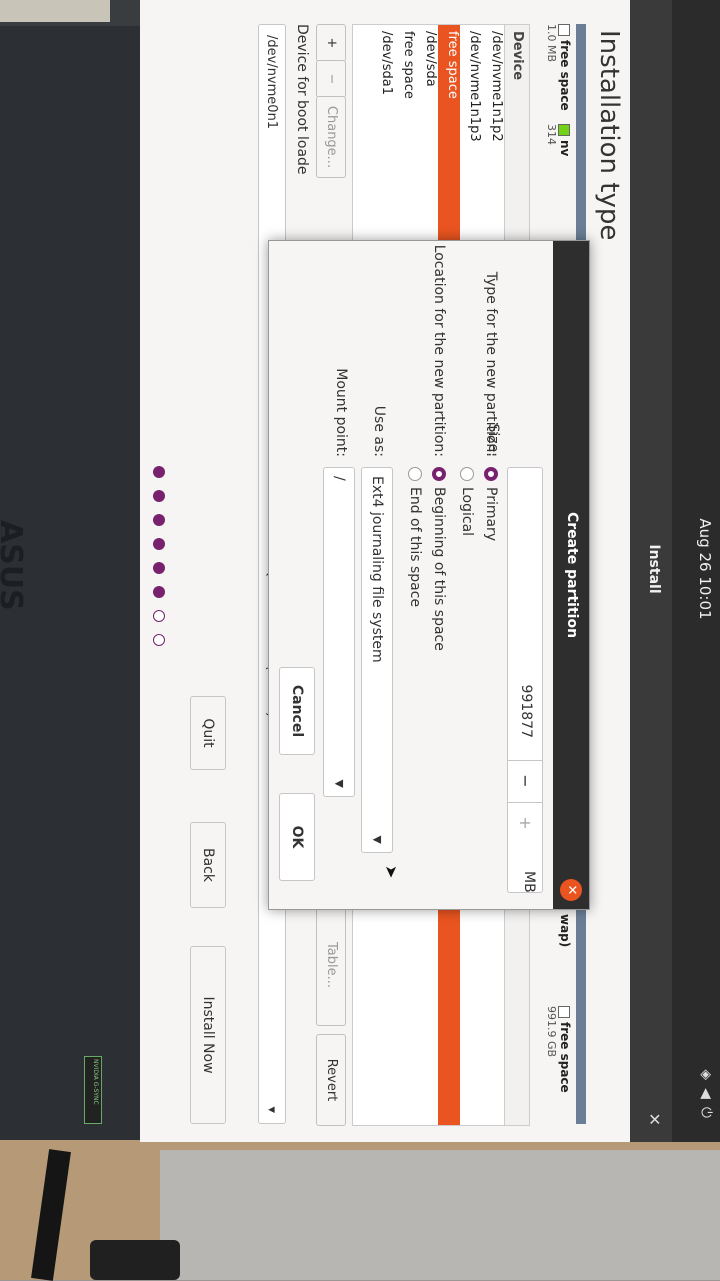 Image resolution: width=720 pixels, height=1281 pixels. I want to click on mount-point-combo: / ▼, so click(339, 632).